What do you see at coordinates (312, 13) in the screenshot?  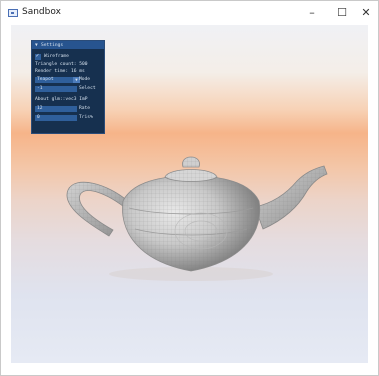 I see `minimize-button: –` at bounding box center [312, 13].